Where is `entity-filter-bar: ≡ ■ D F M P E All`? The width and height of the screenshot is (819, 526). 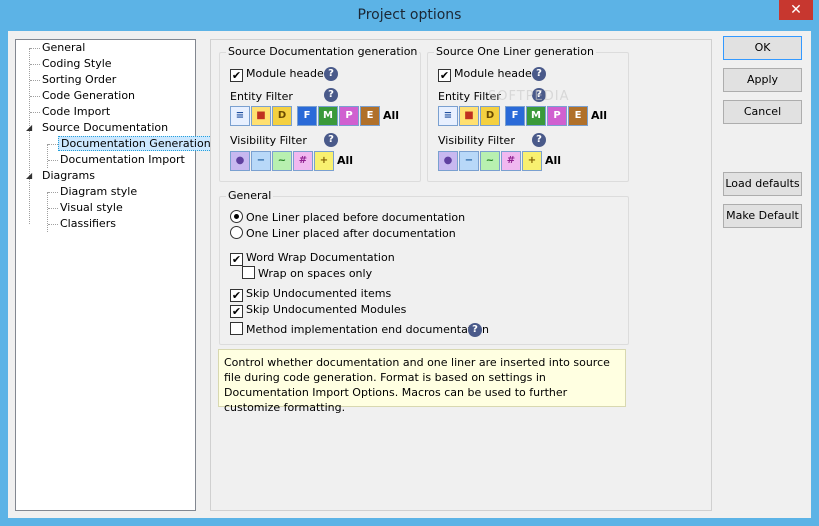
entity-filter-bar: ≡ ■ D F M P E All is located at coordinates (530, 116).